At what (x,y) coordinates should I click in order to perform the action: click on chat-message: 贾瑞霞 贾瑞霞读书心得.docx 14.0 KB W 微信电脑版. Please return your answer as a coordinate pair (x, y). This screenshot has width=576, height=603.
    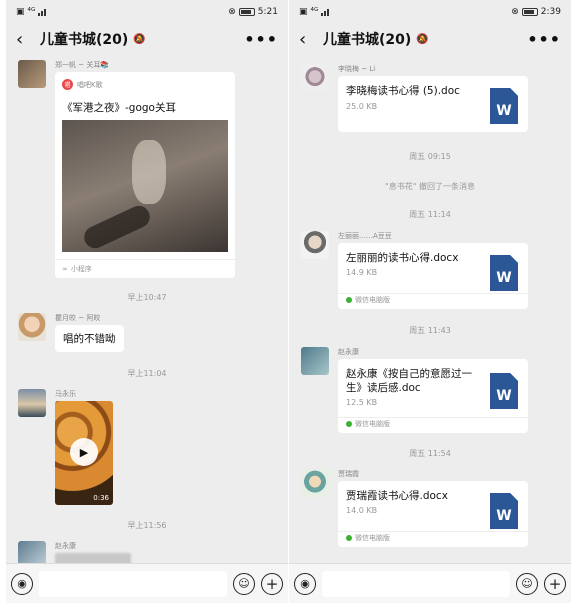
    Looking at the image, I should click on (430, 511).